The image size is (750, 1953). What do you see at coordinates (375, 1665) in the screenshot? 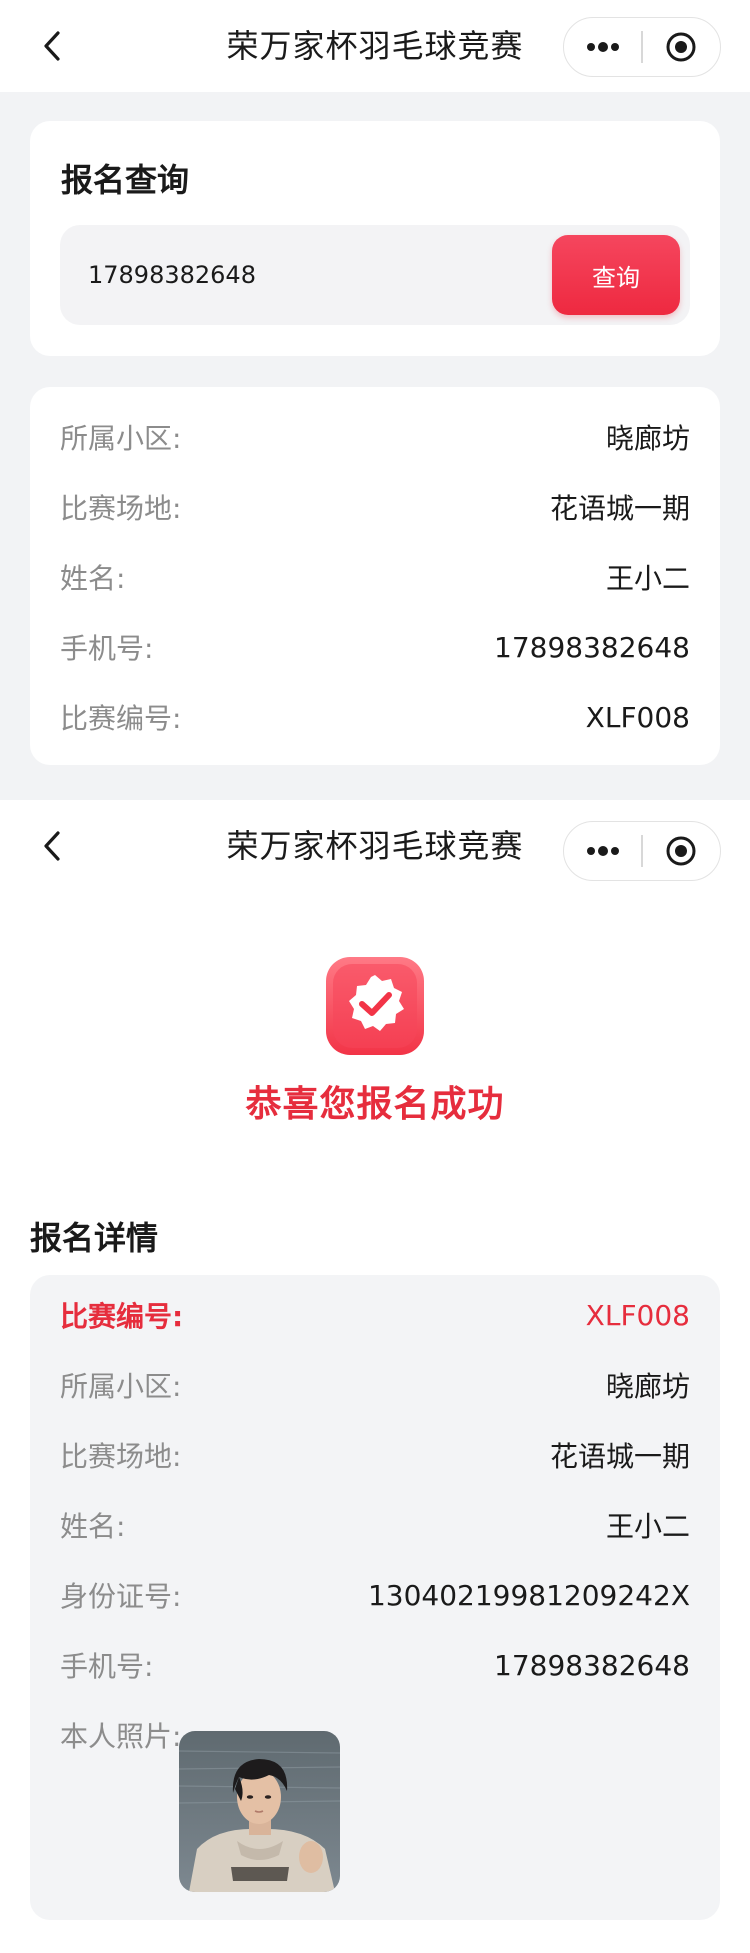
I see `detail-row-phone: 手机号: 17898382648` at bounding box center [375, 1665].